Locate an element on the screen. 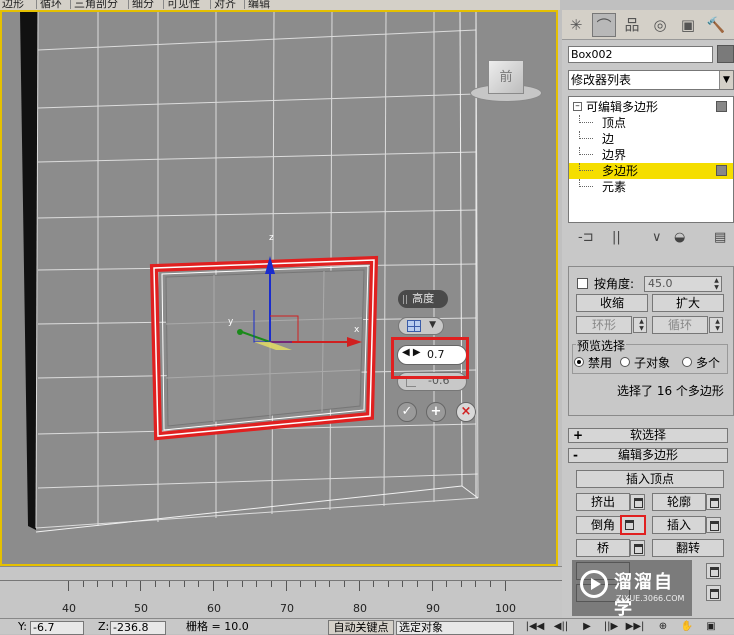  loop-spinner: ▲ ▼ is located at coordinates (716, 325).